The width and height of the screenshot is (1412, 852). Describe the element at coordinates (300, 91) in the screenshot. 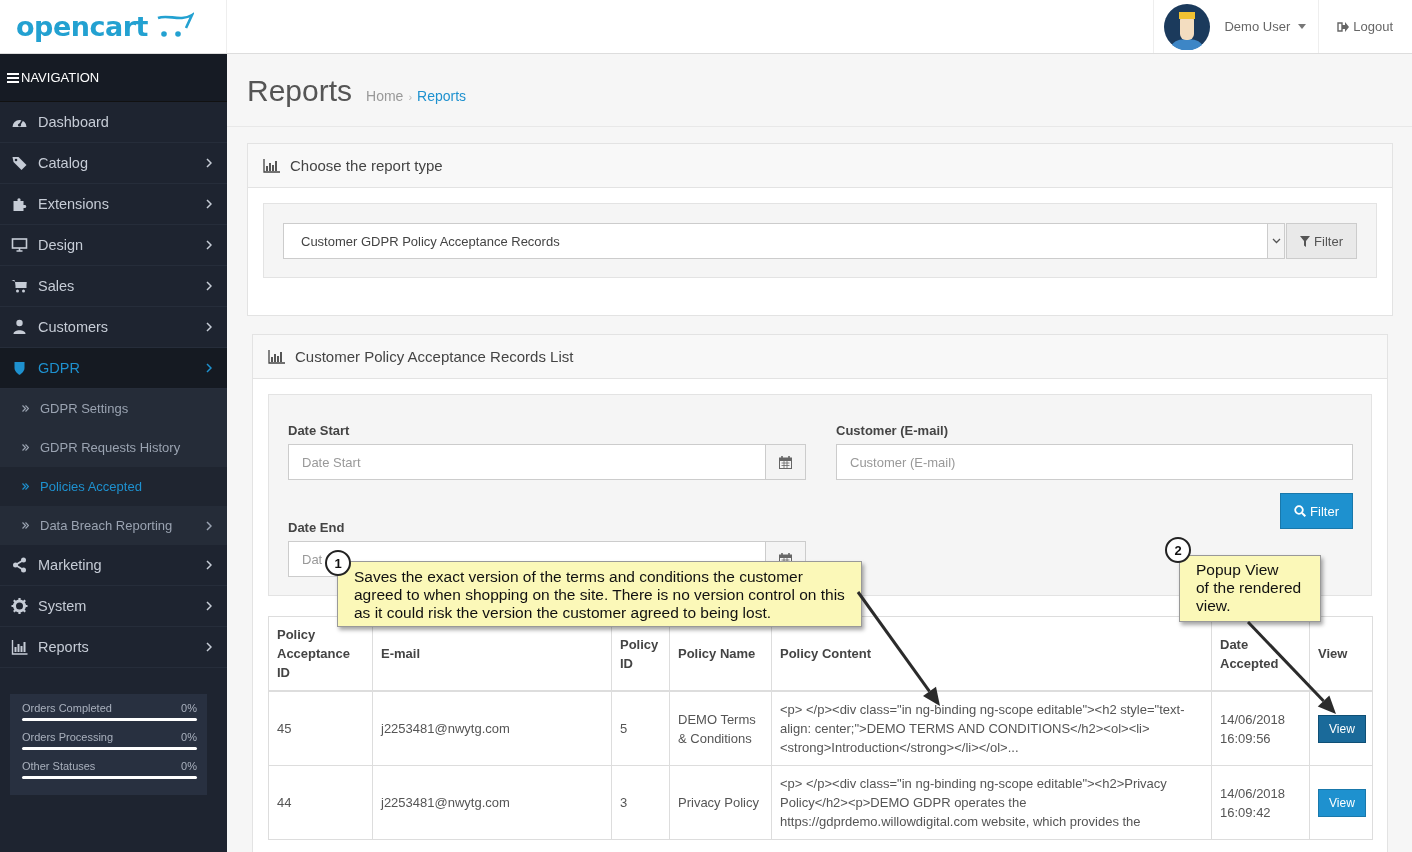

I see `page-title: Reports` at that location.